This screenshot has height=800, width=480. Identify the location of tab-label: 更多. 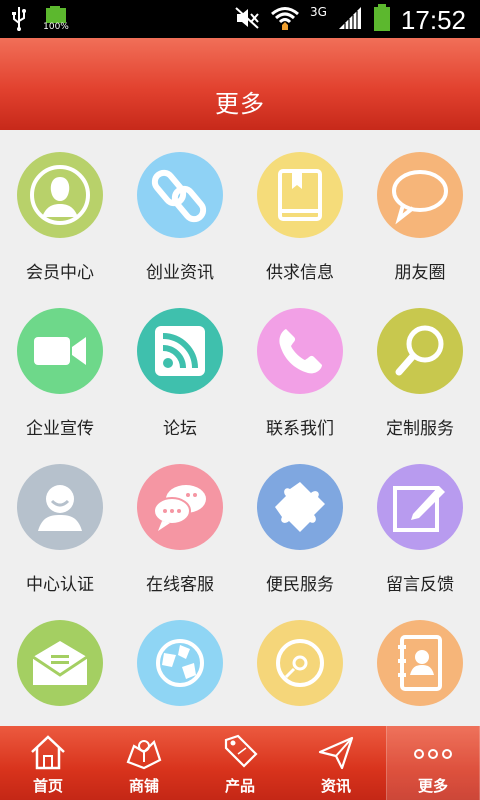
(432, 786).